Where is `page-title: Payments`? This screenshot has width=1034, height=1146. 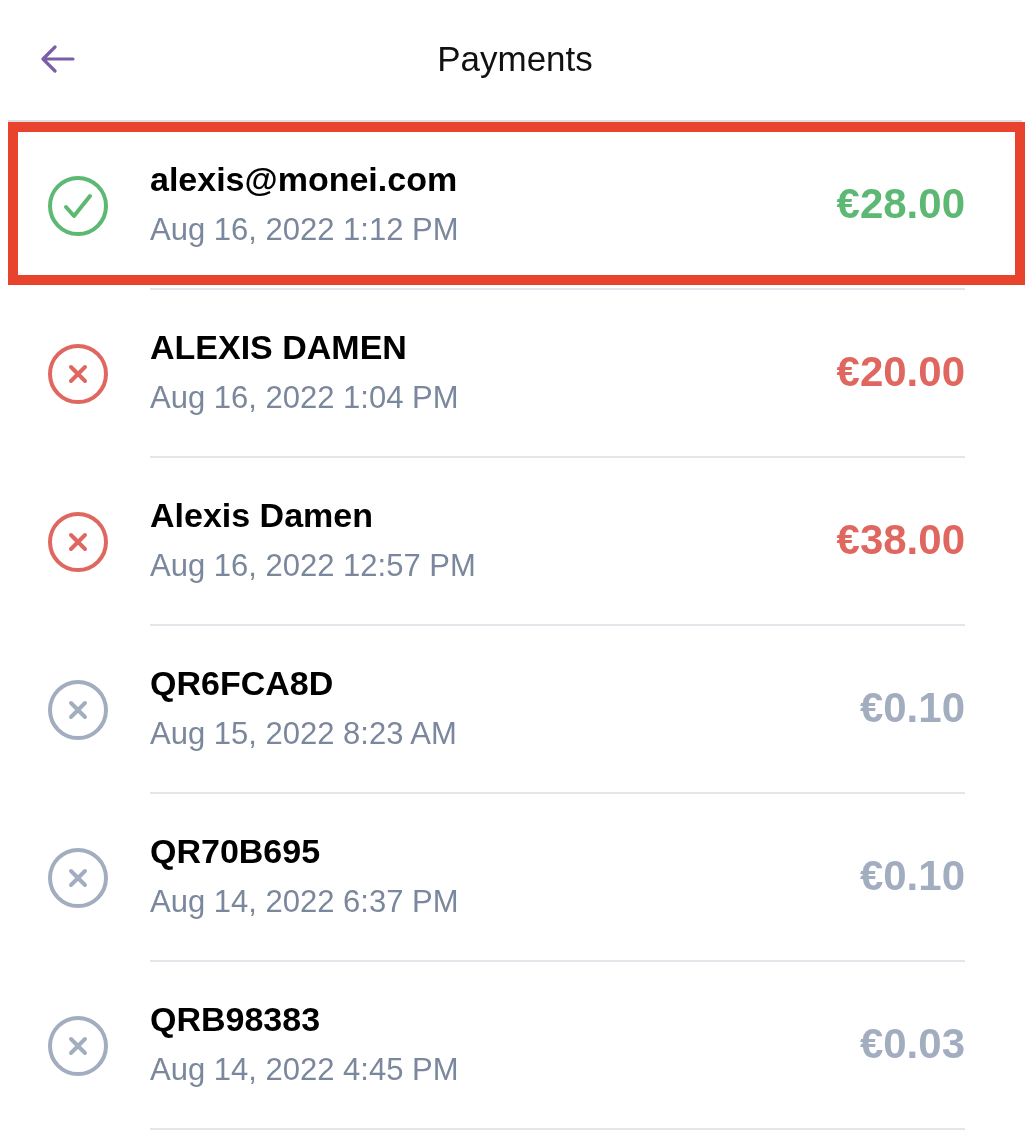 page-title: Payments is located at coordinates (515, 59).